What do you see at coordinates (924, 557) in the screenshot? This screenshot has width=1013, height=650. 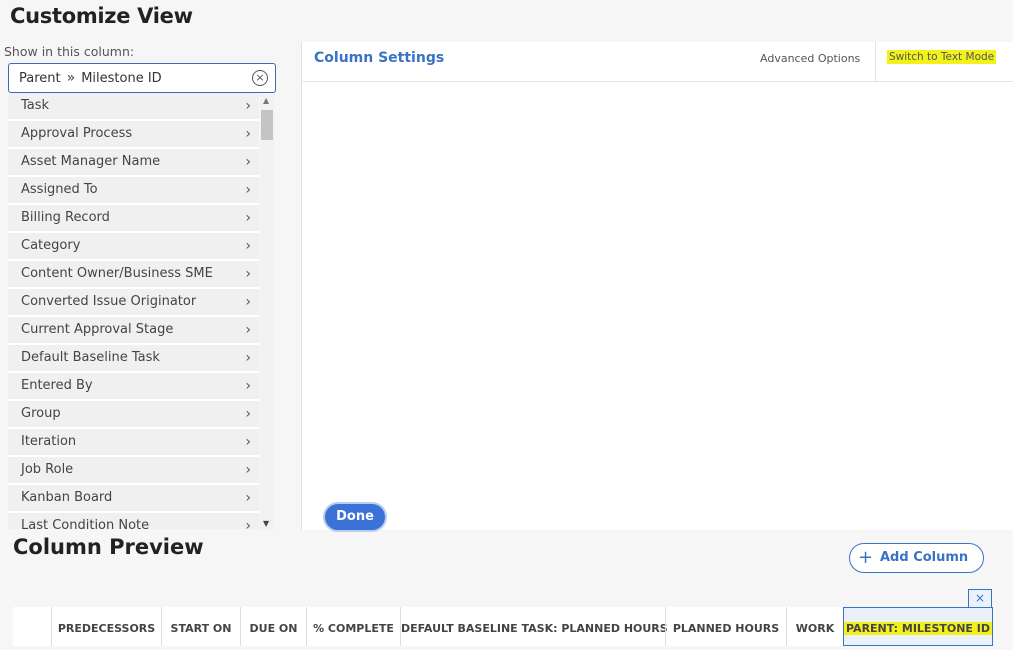 I see `add-column-label: Add Column` at bounding box center [924, 557].